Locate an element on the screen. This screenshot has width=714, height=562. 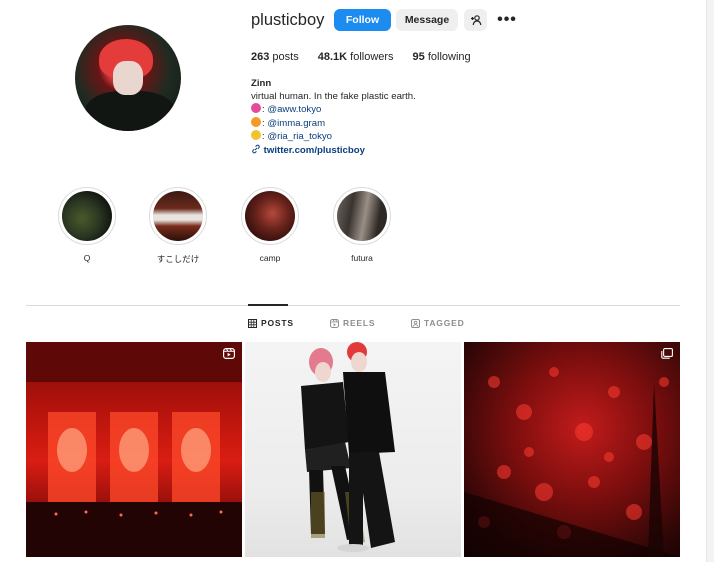
follow-button: Follow is located at coordinates (362, 20).